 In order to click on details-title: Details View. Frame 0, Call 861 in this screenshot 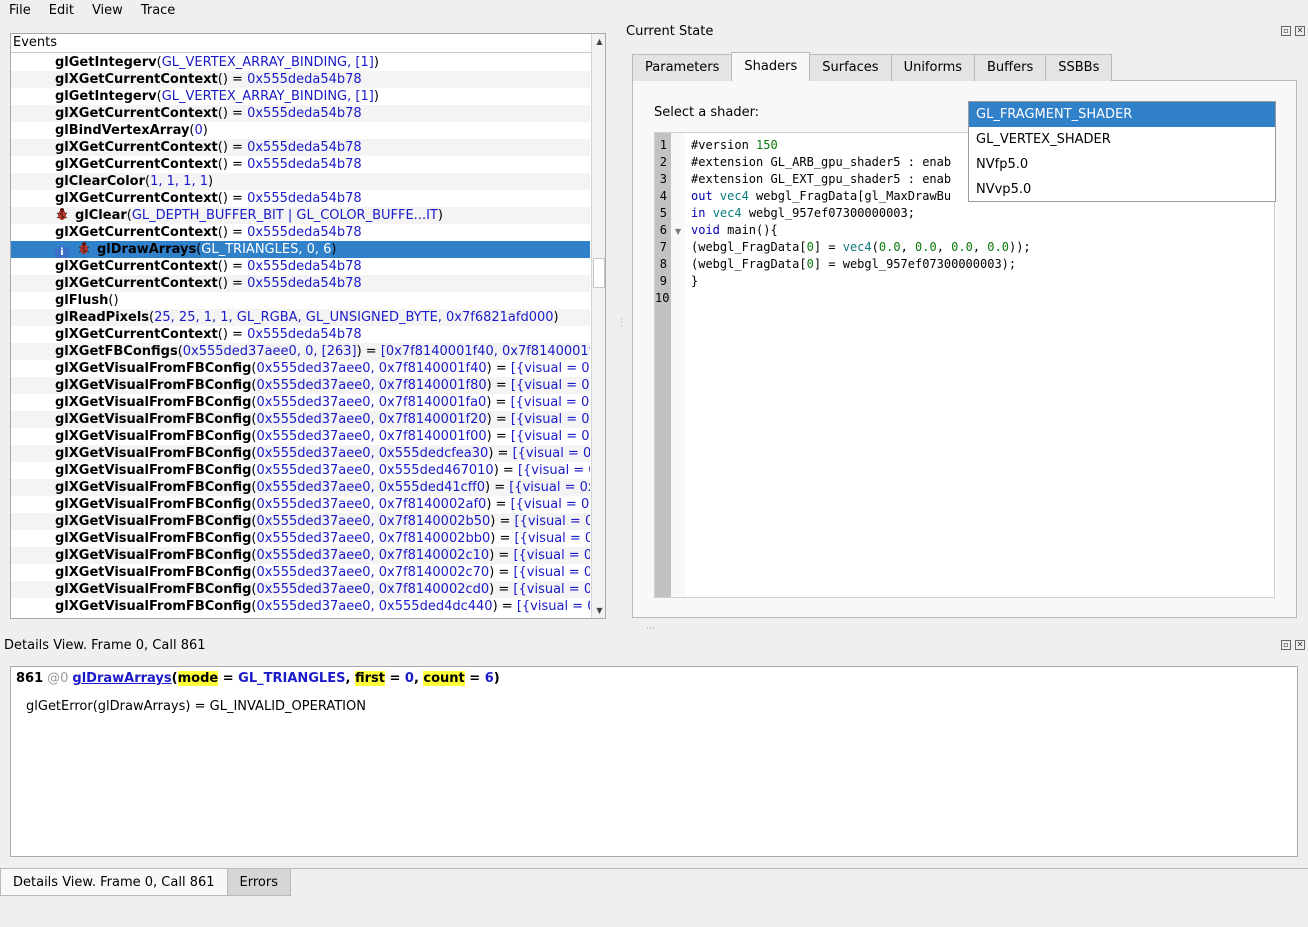, I will do `click(105, 645)`.